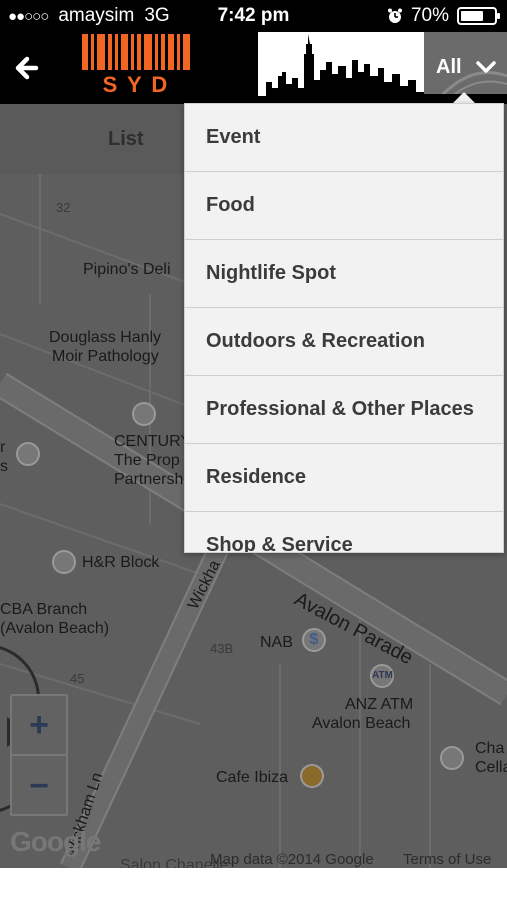 This screenshot has width=507, height=900. What do you see at coordinates (379, 704) in the screenshot?
I see `place-label-anz-1: ANZ ATM` at bounding box center [379, 704].